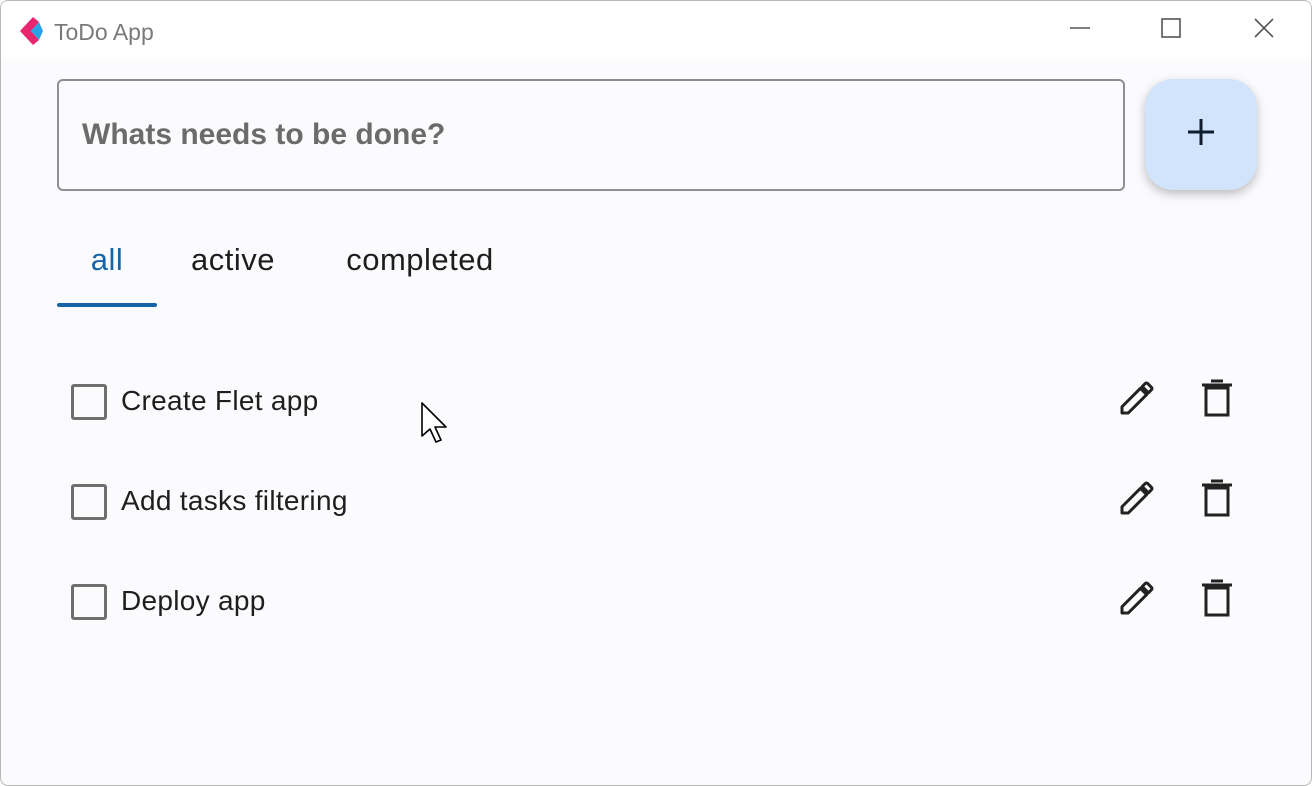 This screenshot has width=1312, height=786. I want to click on new-task-field, so click(591, 135).